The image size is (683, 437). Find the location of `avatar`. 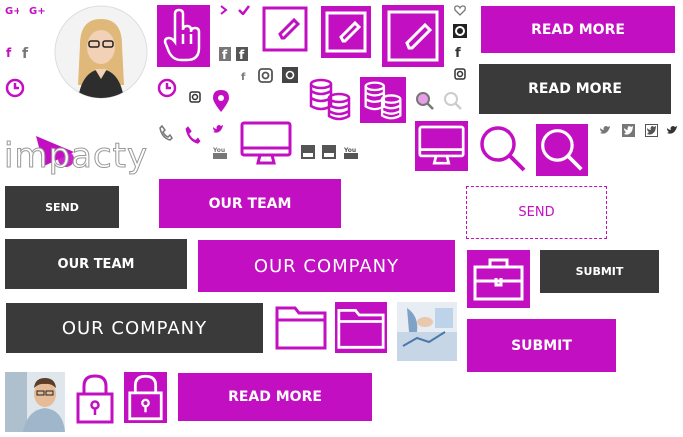

avatar is located at coordinates (101, 52).